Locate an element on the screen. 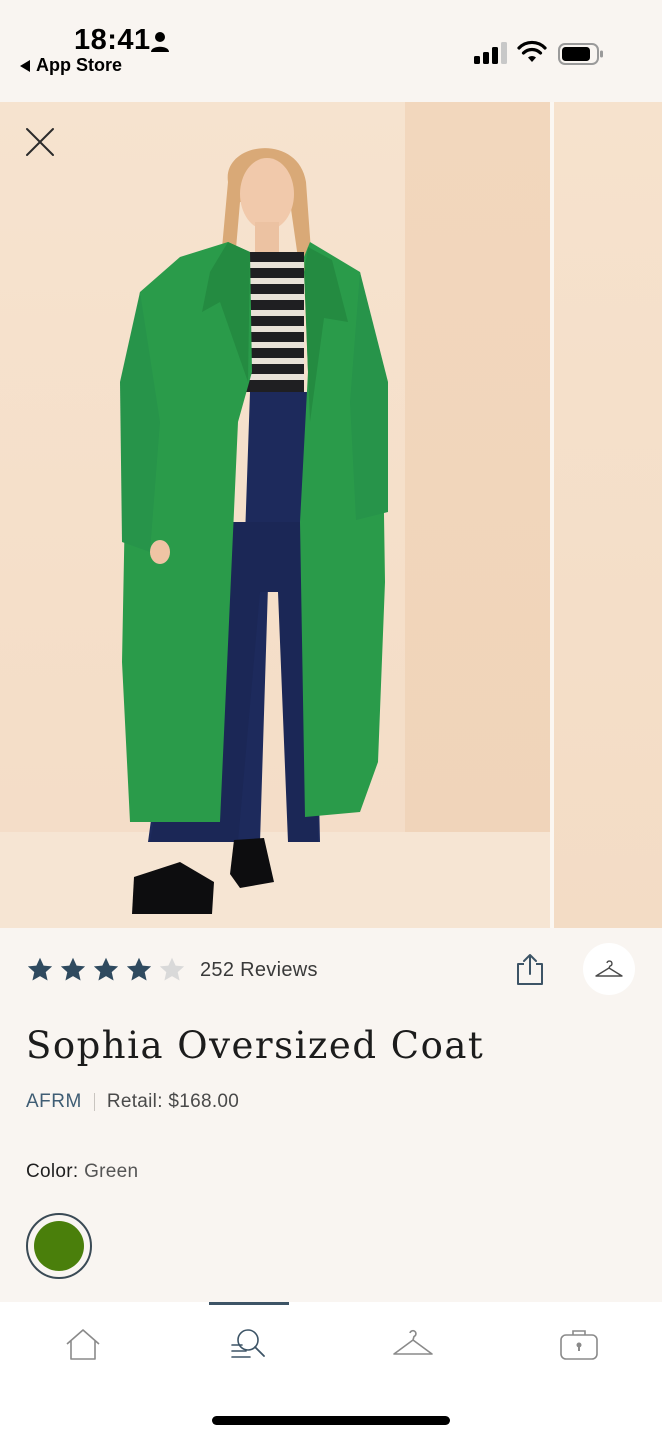 Image resolution: width=662 pixels, height=1440 pixels. price-row: AFRM Retail: $168.00 is located at coordinates (132, 1102).